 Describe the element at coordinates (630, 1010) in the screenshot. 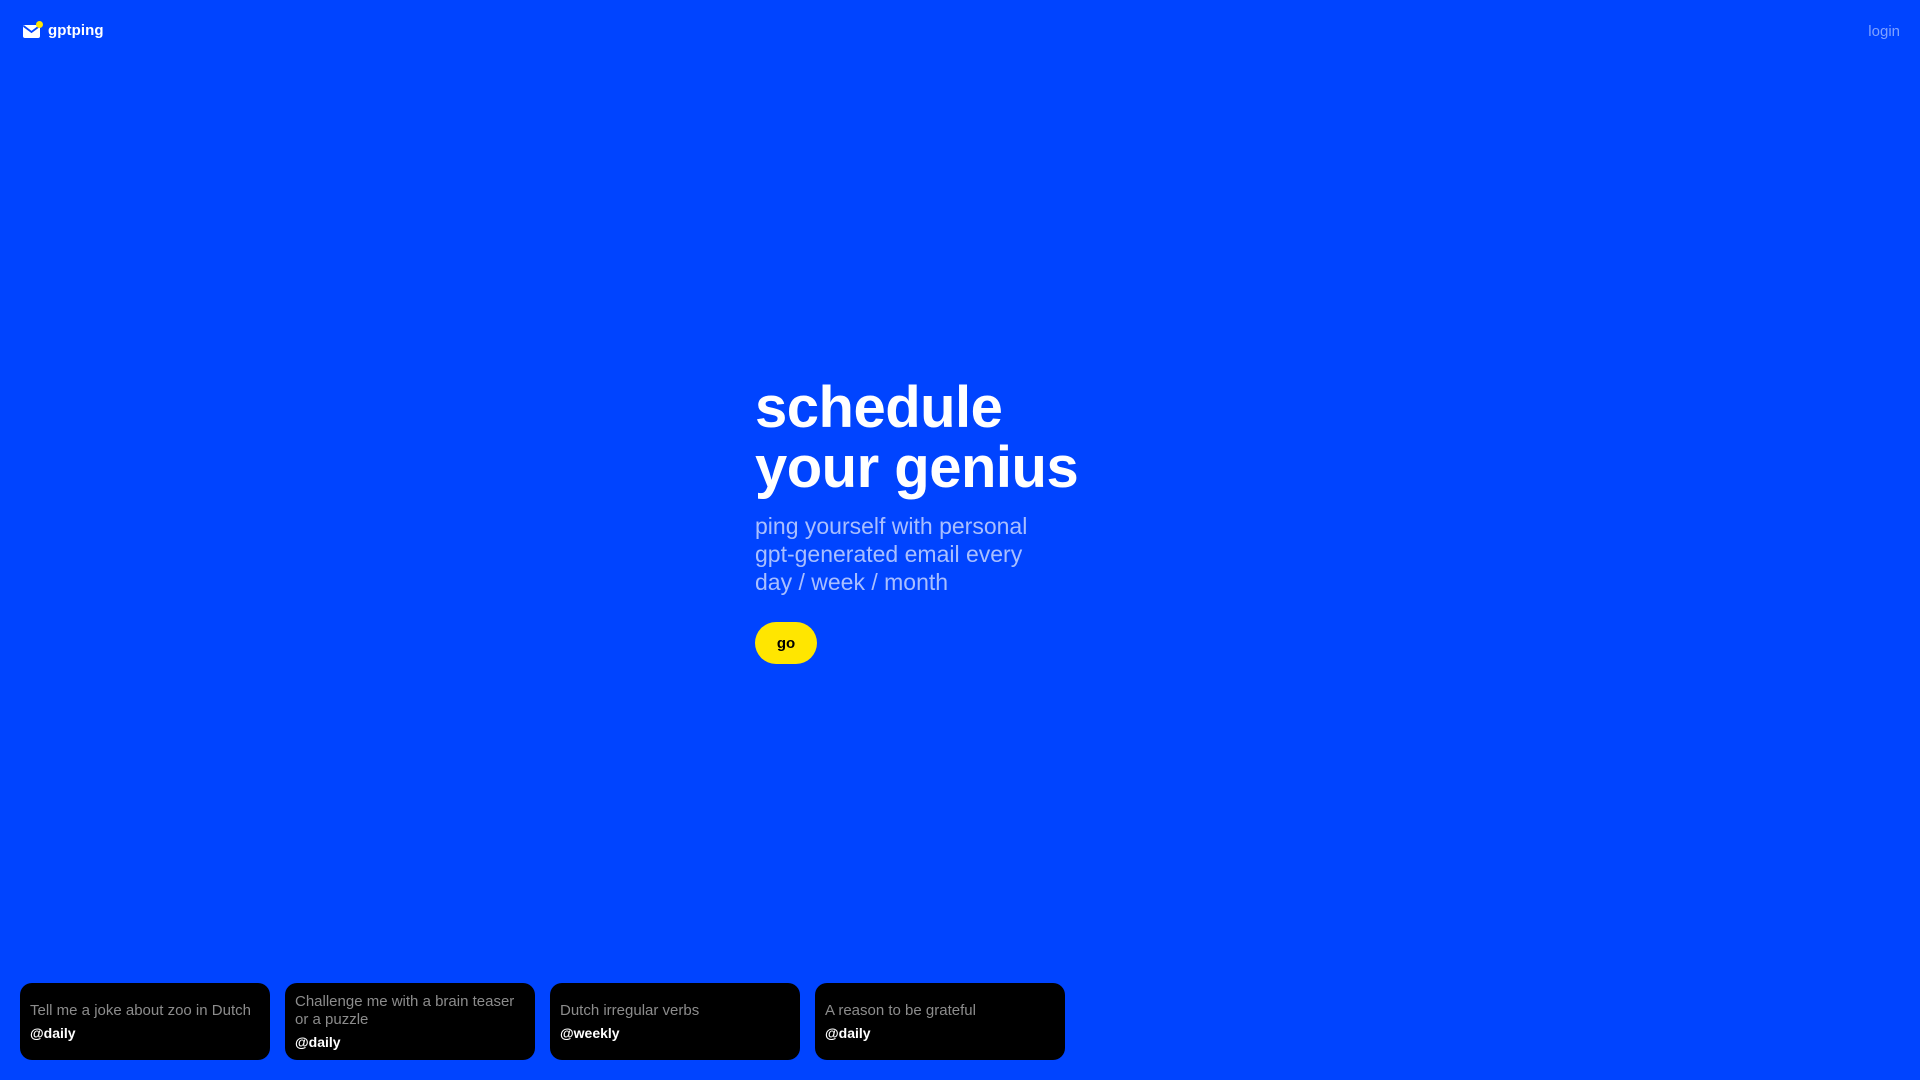

I see `card-prompt: Dutch irregular verbs` at that location.